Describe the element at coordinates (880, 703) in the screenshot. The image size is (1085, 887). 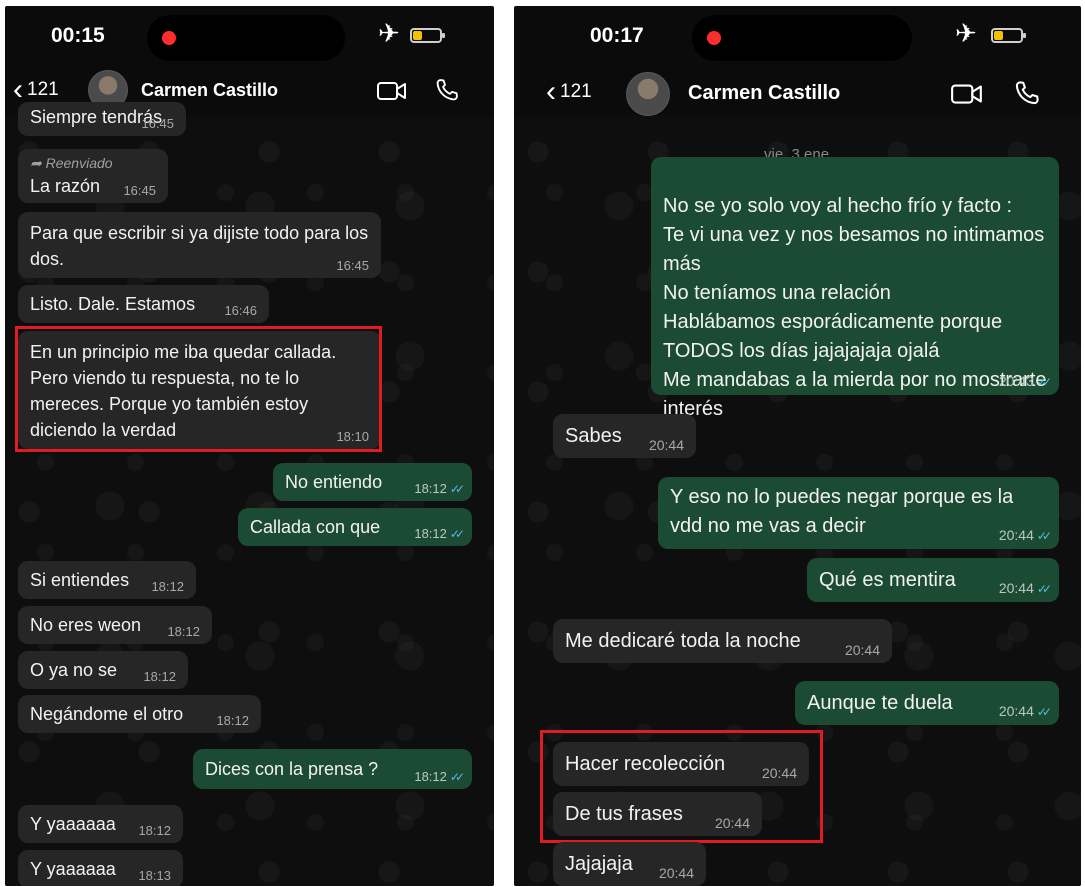
I see `message-text: Aunque te duela` at that location.